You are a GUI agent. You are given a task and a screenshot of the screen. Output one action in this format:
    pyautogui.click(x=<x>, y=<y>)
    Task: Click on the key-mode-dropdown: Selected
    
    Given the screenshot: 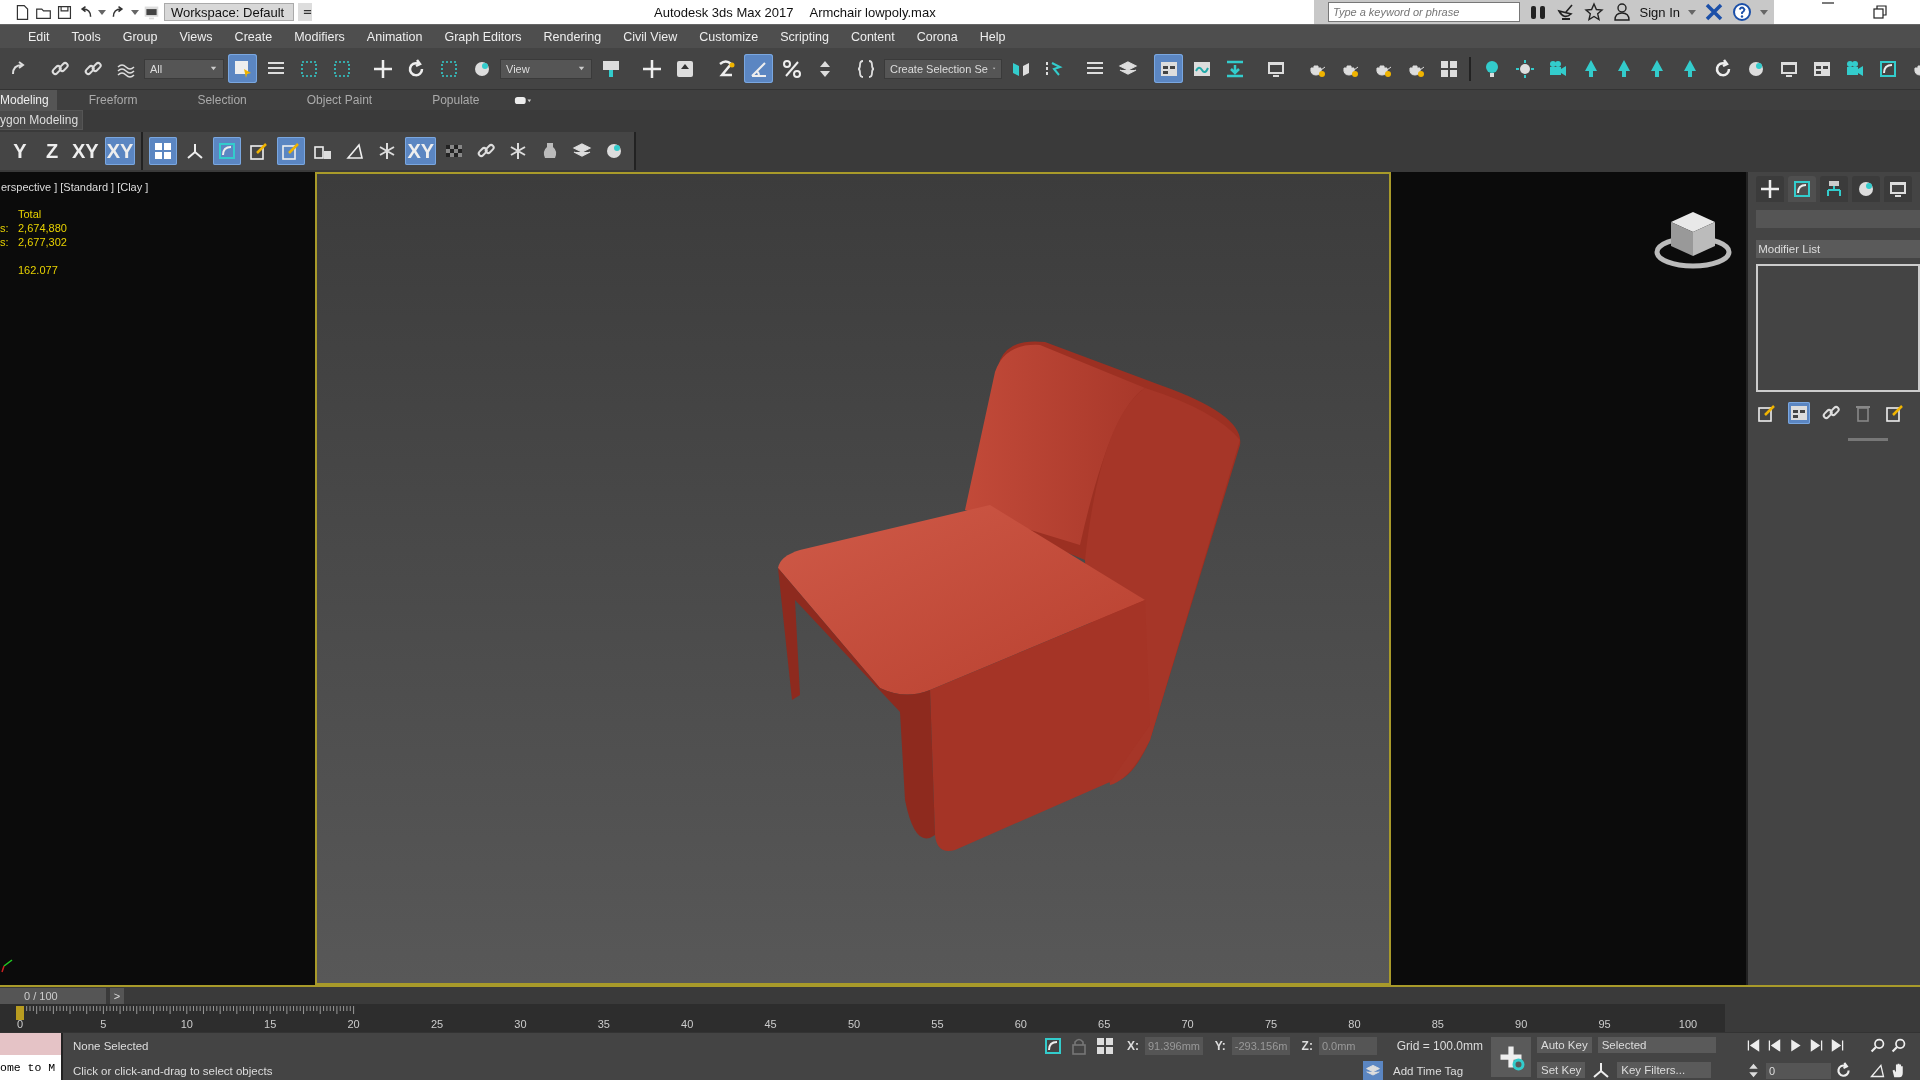 What is the action you would take?
    pyautogui.click(x=1656, y=1044)
    